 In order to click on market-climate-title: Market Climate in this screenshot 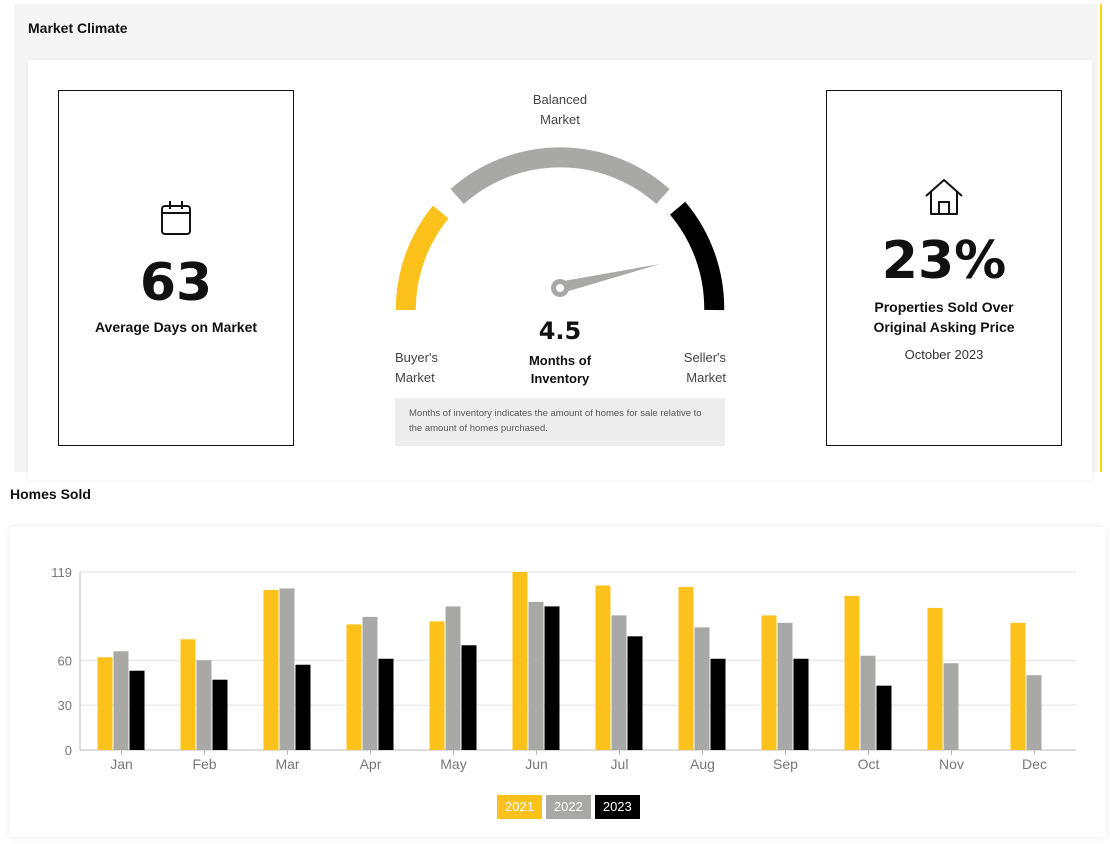, I will do `click(78, 28)`.